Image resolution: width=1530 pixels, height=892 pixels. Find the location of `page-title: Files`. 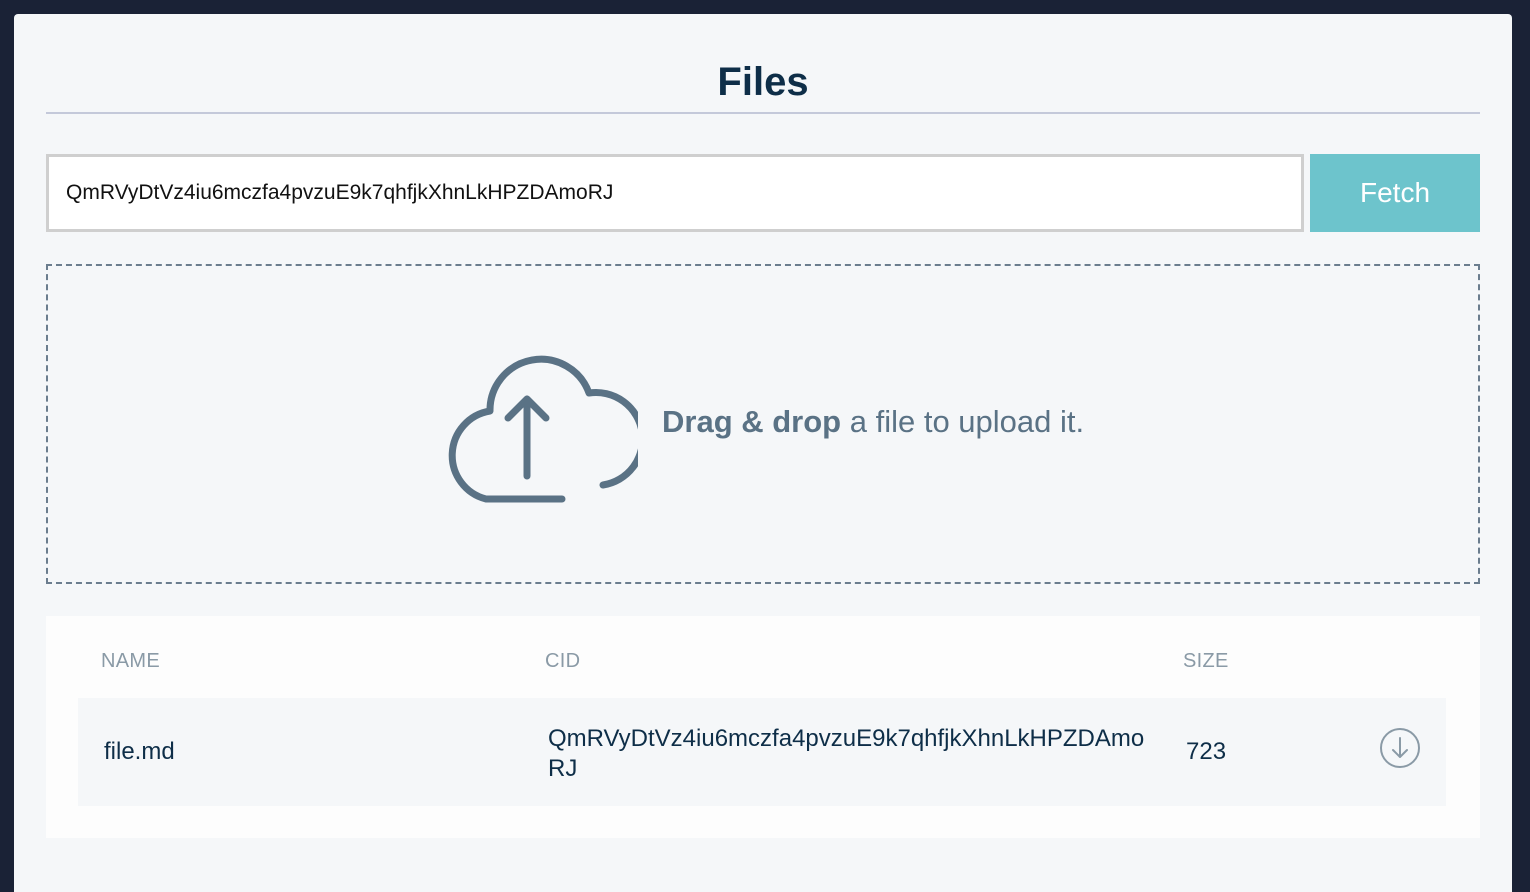

page-title: Files is located at coordinates (763, 82).